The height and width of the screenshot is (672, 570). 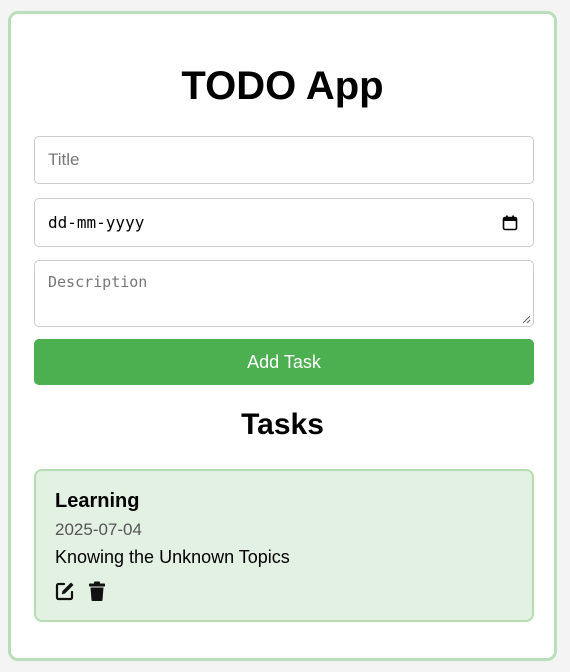 What do you see at coordinates (284, 293) in the screenshot?
I see `description-textarea: Description` at bounding box center [284, 293].